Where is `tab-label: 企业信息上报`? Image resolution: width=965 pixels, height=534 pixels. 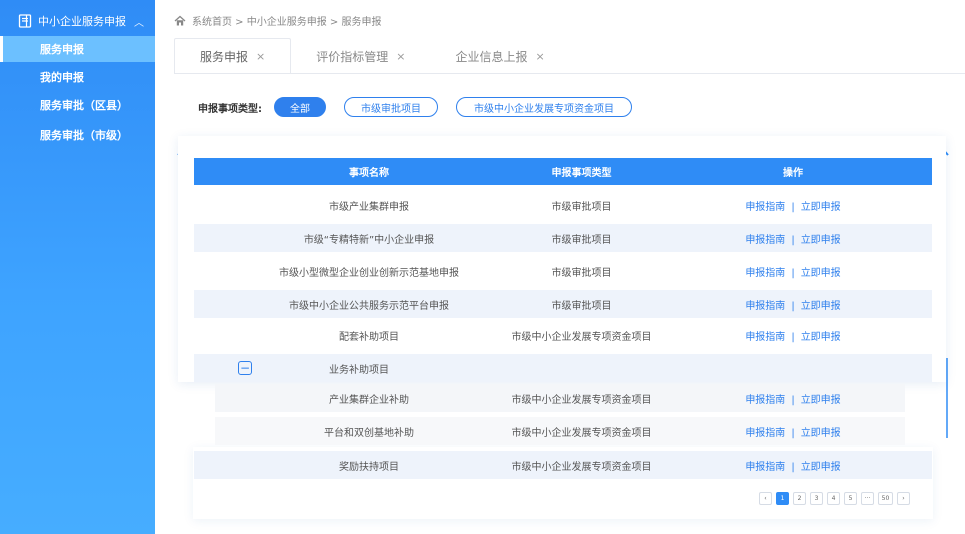 tab-label: 企业信息上报 is located at coordinates (491, 56).